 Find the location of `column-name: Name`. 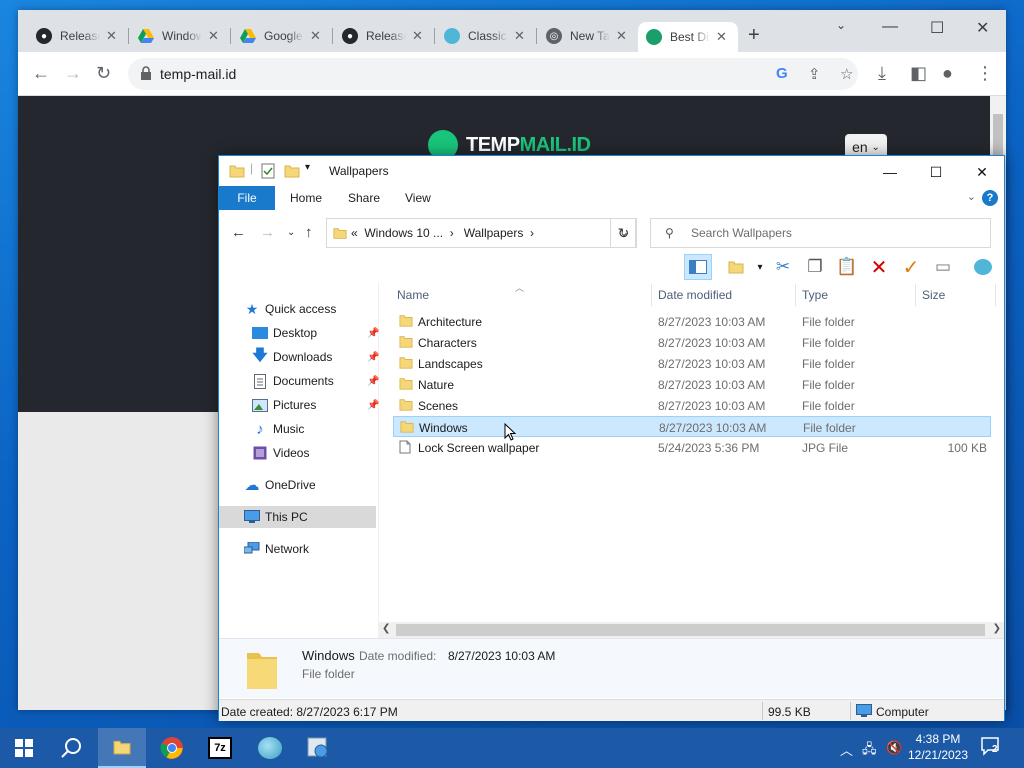

column-name: Name is located at coordinates (413, 295).